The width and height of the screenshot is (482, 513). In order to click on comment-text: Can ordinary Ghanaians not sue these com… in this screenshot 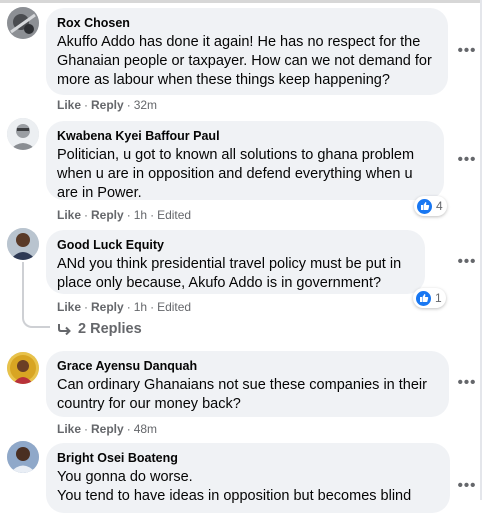, I will do `click(242, 394)`.